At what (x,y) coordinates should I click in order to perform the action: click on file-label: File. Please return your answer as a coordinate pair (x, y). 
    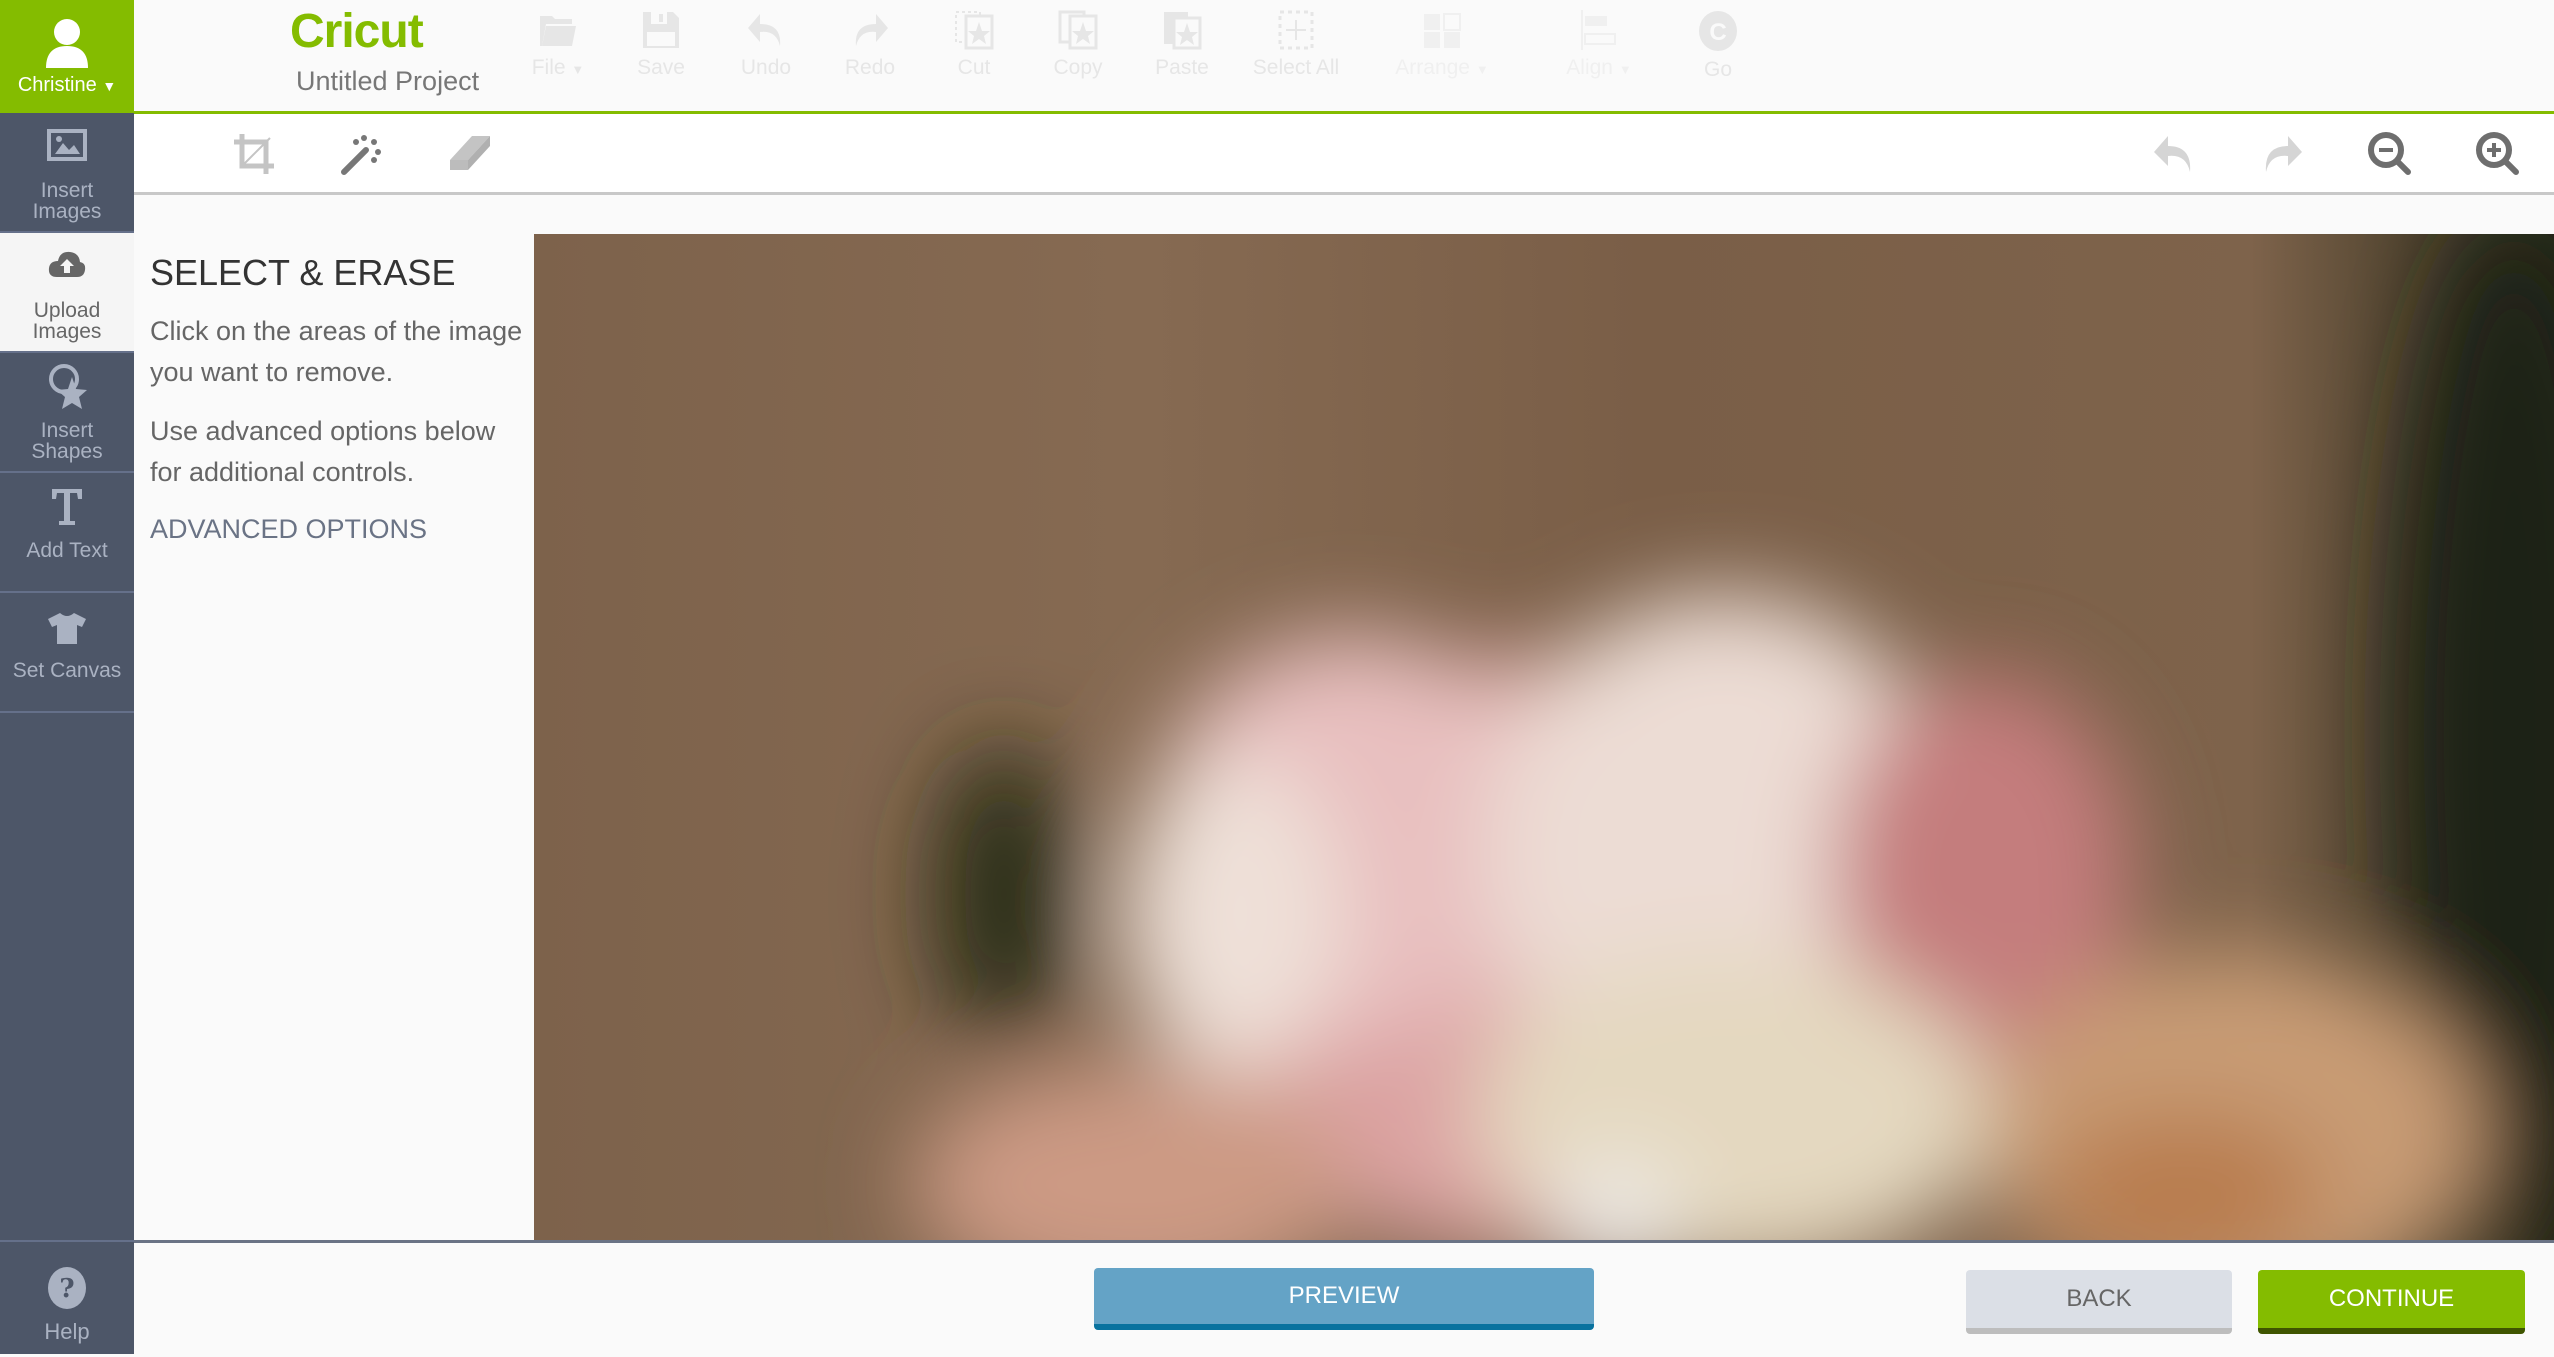
    Looking at the image, I should click on (548, 67).